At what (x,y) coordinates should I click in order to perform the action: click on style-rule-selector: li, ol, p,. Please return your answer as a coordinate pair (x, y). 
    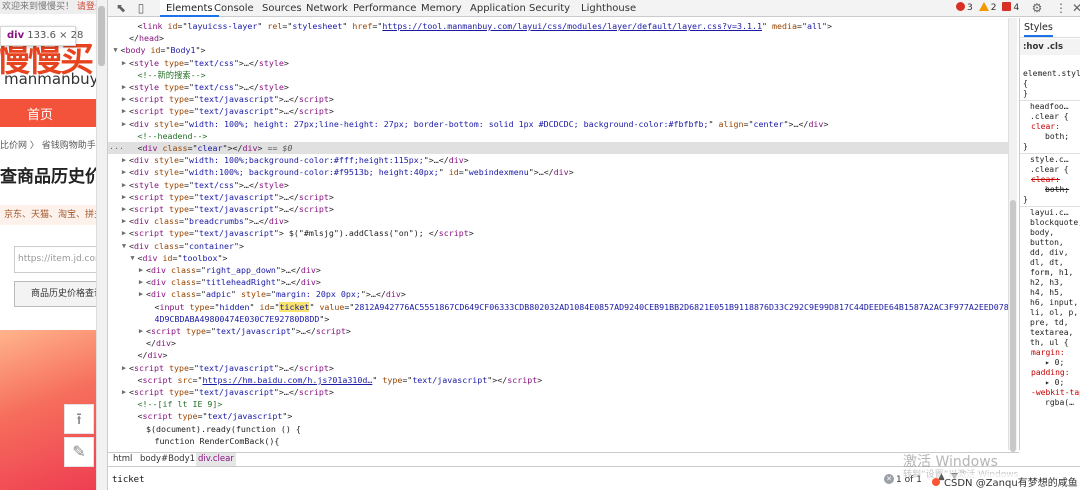
    Looking at the image, I should click on (1054, 313).